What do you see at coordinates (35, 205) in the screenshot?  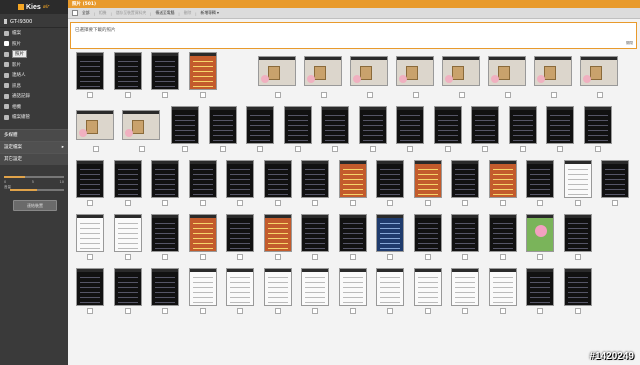 I see `connect-button: 連結裝置` at bounding box center [35, 205].